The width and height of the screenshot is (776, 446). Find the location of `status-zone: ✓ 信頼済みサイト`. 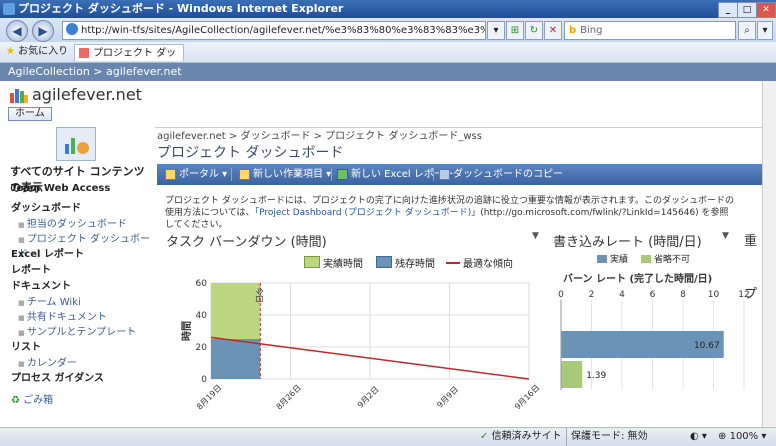

status-zone: ✓ 信頼済みサイト is located at coordinates (521, 437).